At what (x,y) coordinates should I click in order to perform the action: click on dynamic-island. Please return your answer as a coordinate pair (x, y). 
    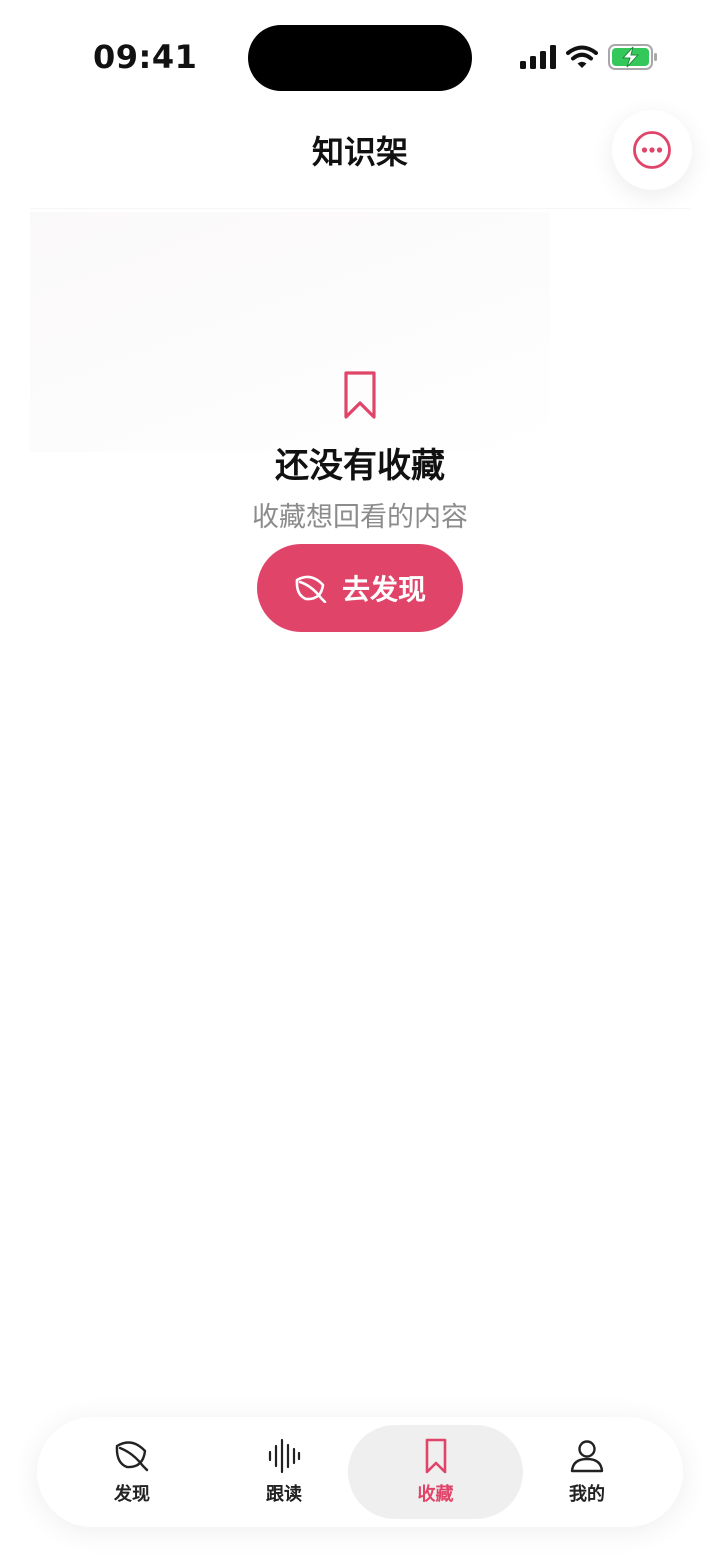
    Looking at the image, I should click on (360, 58).